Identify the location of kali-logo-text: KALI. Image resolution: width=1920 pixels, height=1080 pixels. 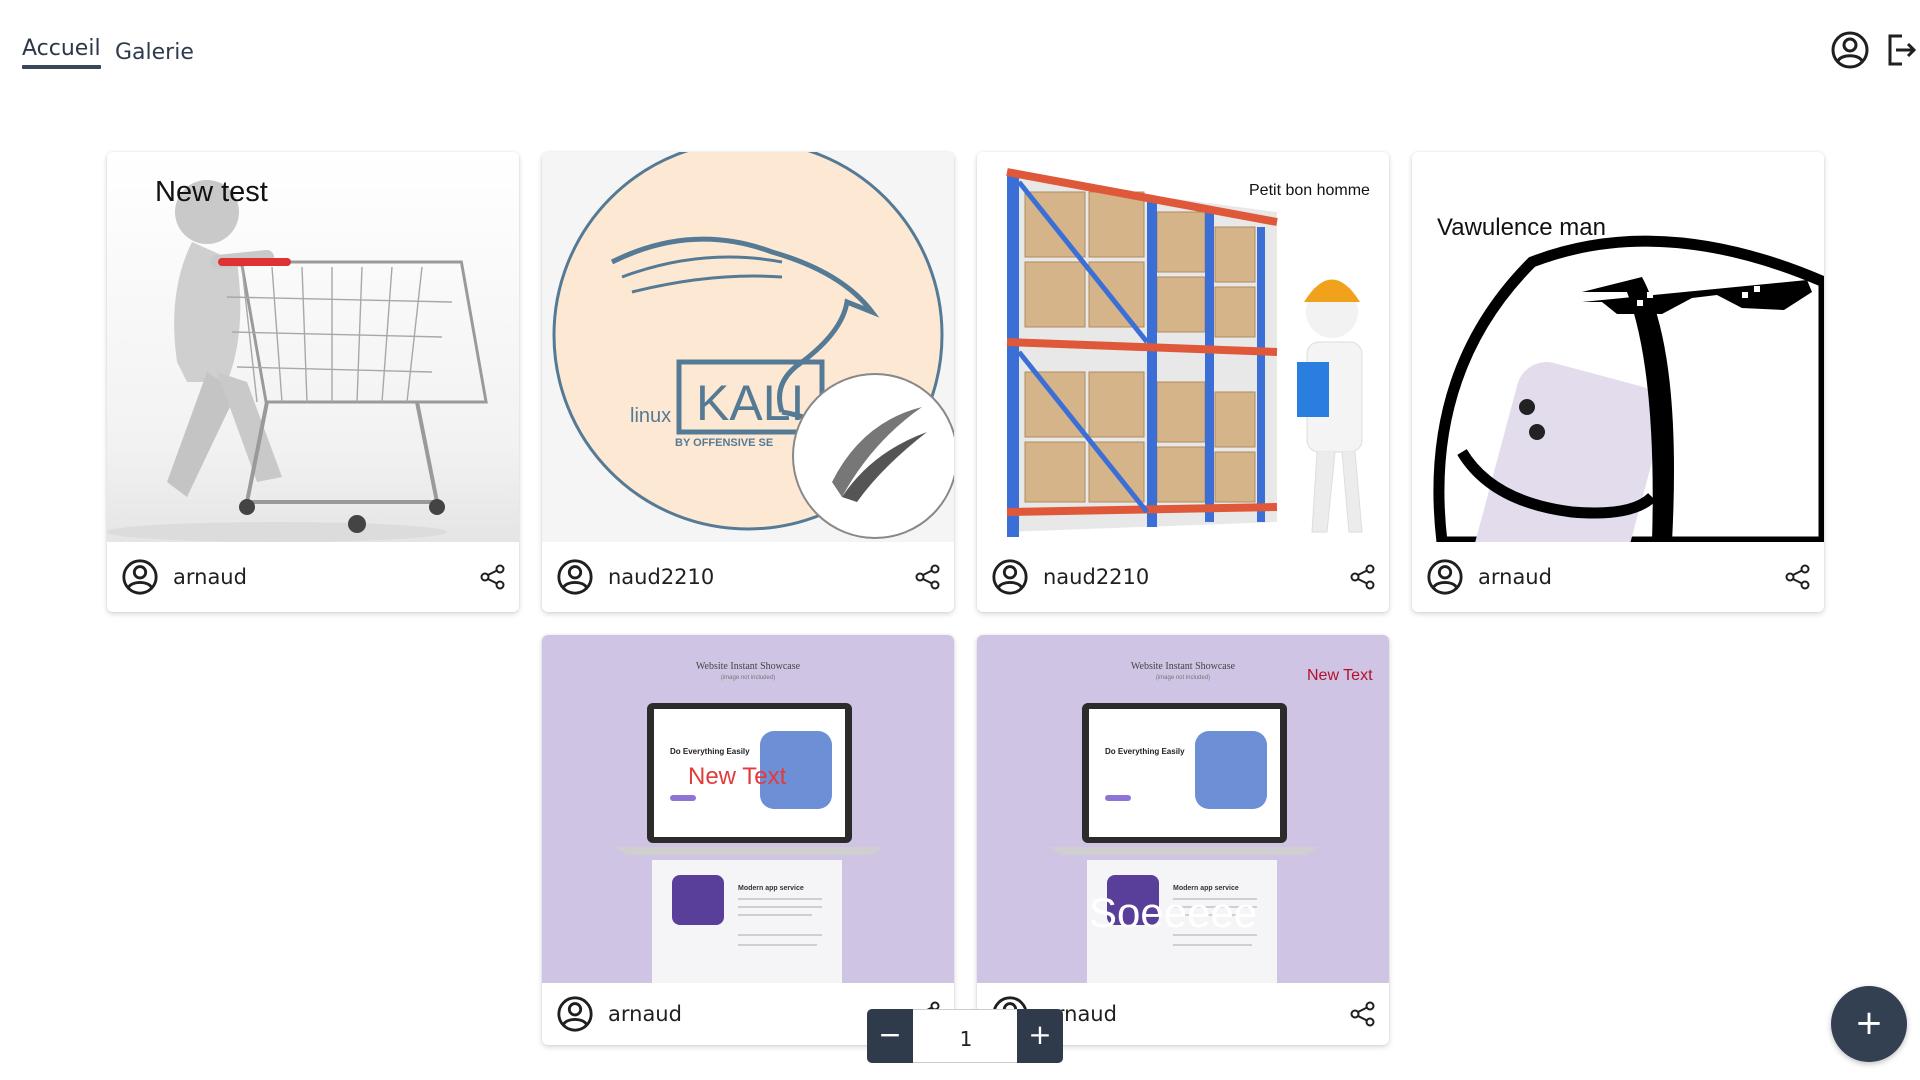
(750, 403).